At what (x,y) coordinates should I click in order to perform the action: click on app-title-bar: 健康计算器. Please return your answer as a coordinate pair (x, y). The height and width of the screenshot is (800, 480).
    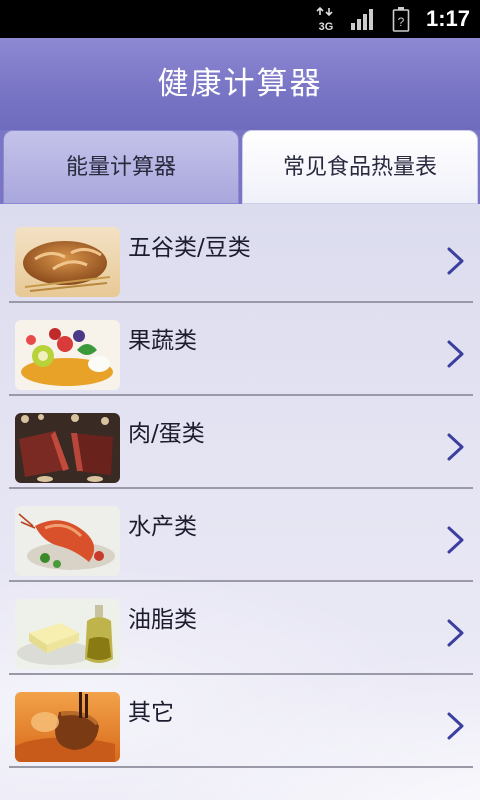
    Looking at the image, I should click on (240, 84).